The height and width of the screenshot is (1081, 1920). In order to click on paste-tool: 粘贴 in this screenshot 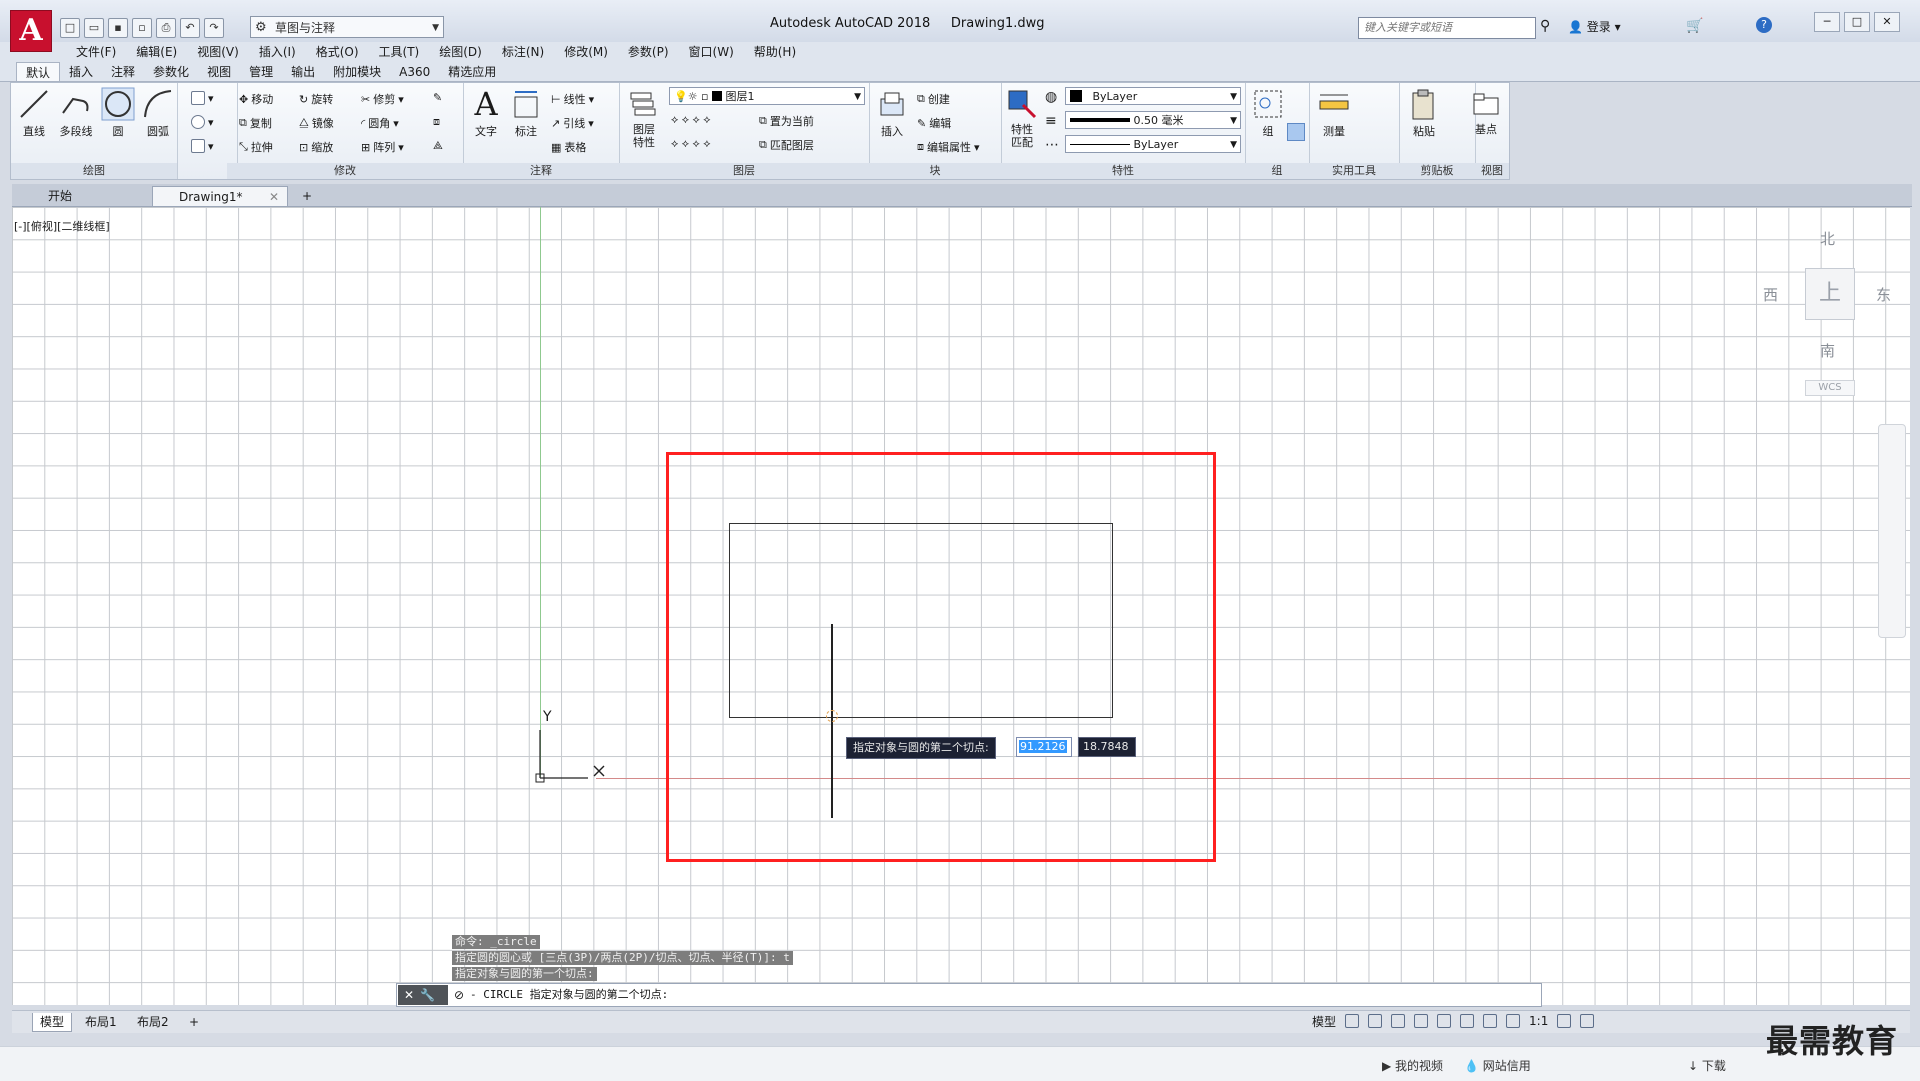, I will do `click(1424, 113)`.